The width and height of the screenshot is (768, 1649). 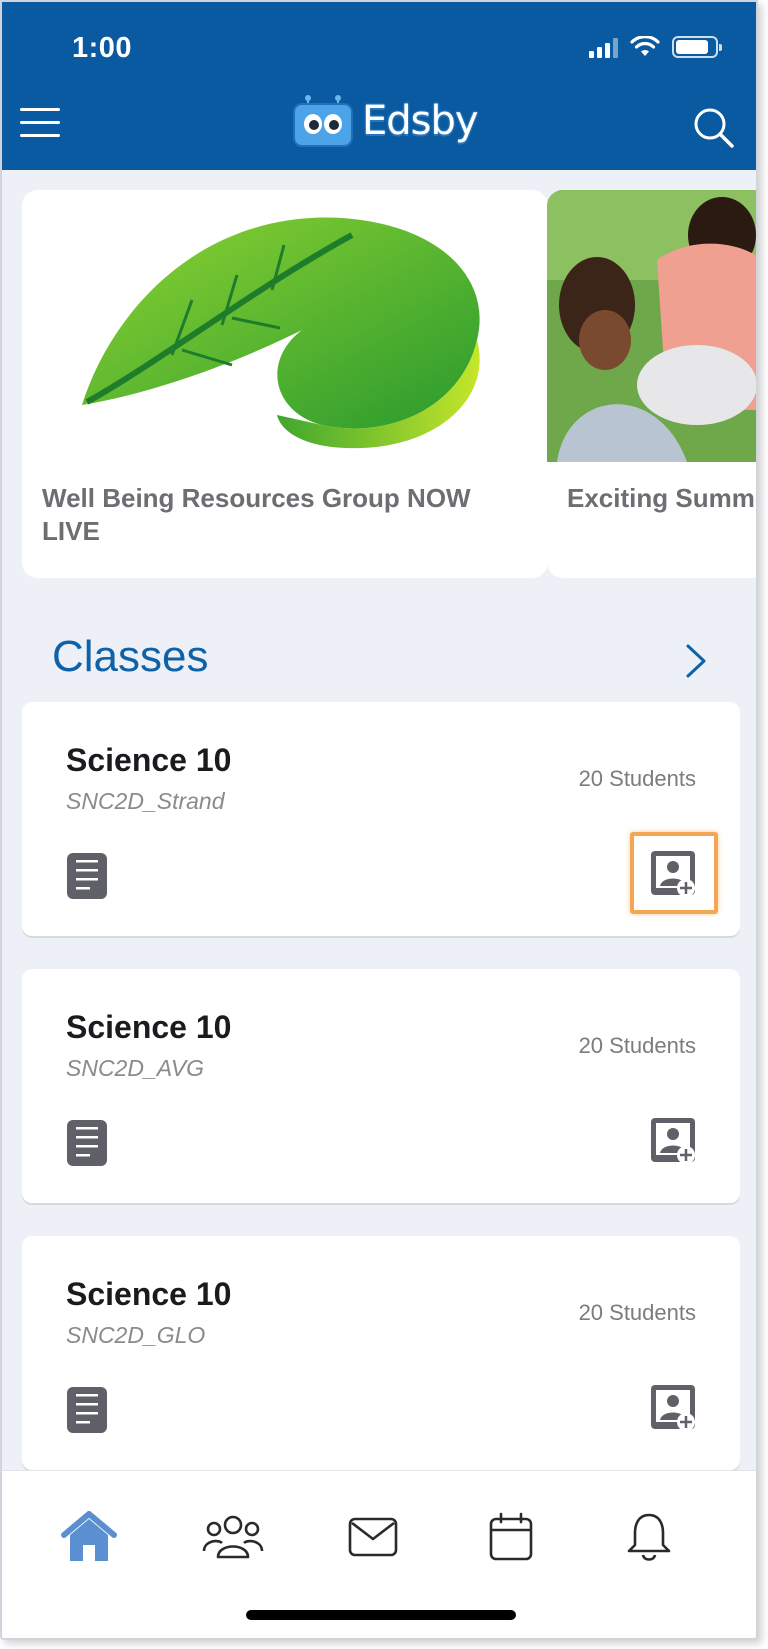 I want to click on class-card: Science 10 SNC2D_Strand 20 Students, so click(x=381, y=819).